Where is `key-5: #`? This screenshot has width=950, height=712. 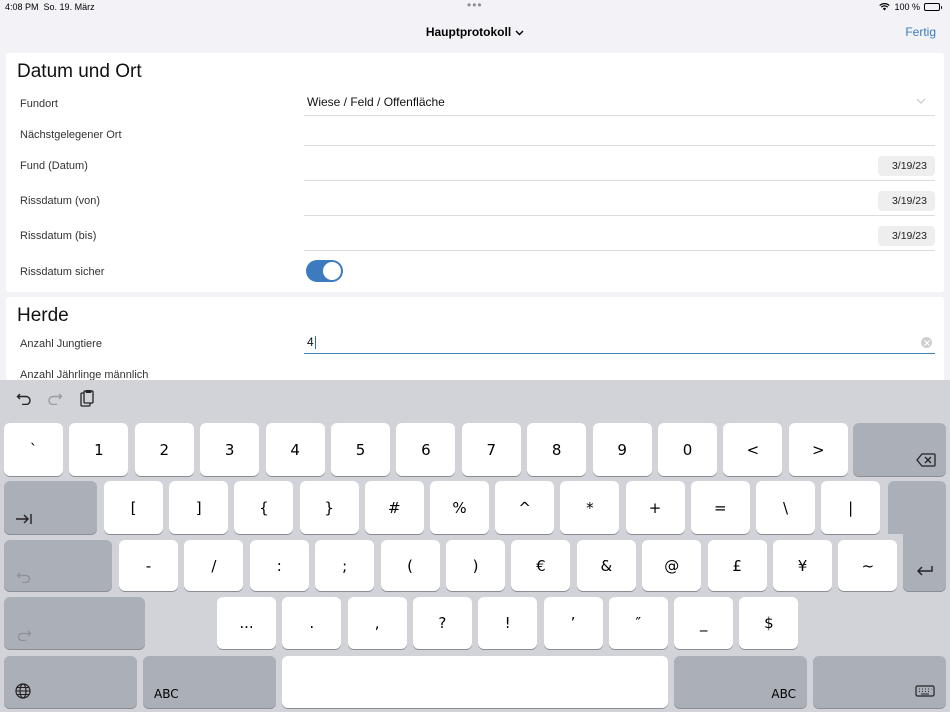
key-5: # is located at coordinates (394, 507).